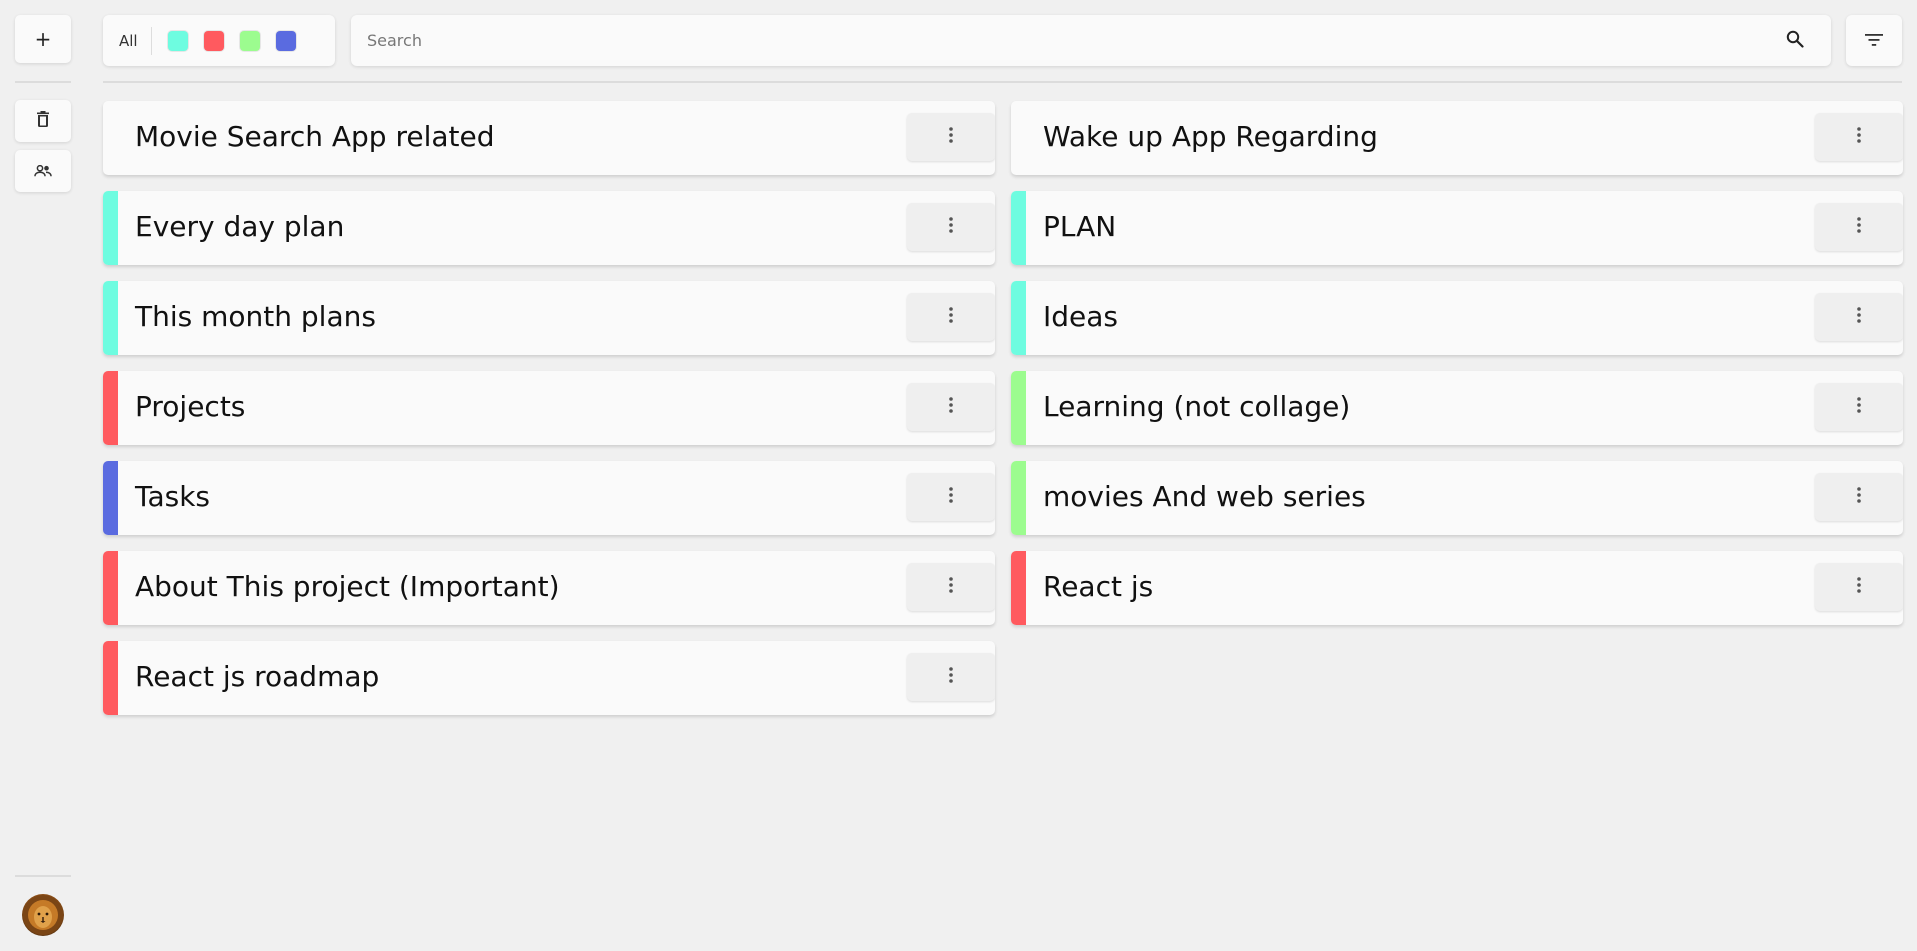 This screenshot has height=951, width=1917. Describe the element at coordinates (1002, 82) in the screenshot. I see `header-divider` at that location.